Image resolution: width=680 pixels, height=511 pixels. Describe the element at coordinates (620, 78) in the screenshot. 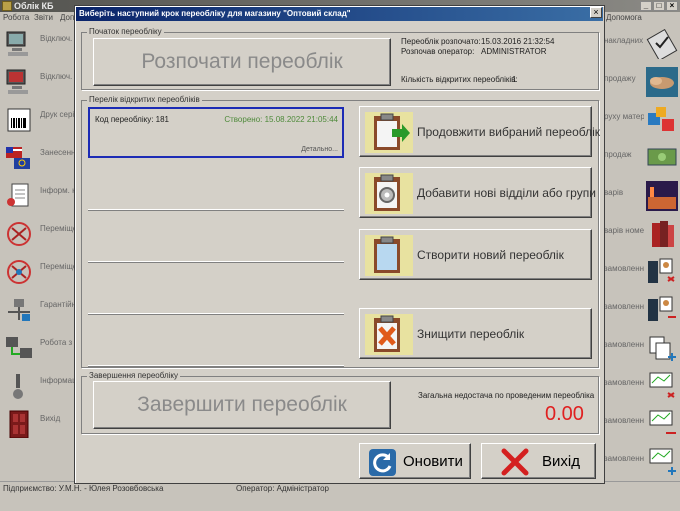

I see `right-item-label: продажу` at that location.